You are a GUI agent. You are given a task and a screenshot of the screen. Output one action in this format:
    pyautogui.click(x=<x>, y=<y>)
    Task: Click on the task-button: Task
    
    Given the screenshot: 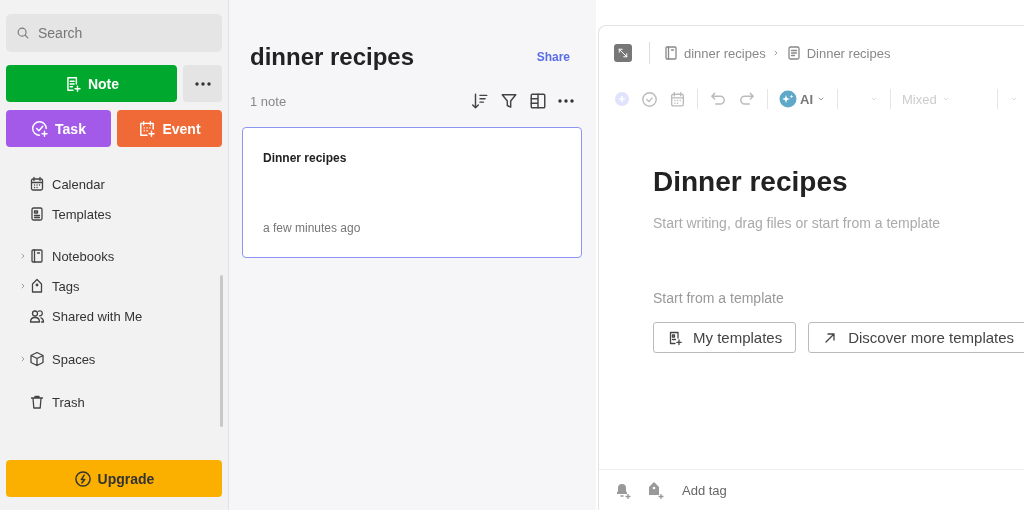 What is the action you would take?
    pyautogui.click(x=58, y=128)
    